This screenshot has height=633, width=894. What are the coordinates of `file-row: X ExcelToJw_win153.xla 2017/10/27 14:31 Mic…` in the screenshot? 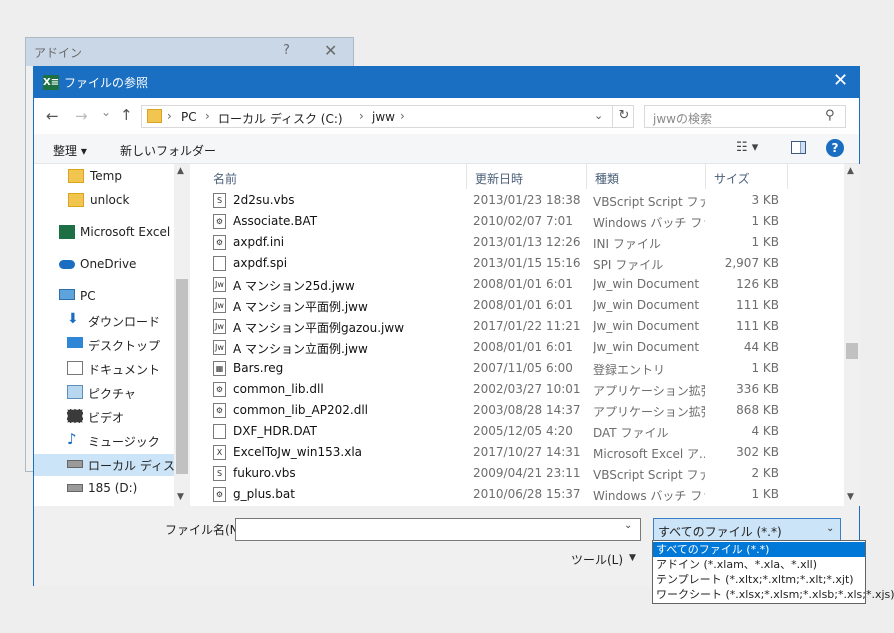 It's located at (491, 452).